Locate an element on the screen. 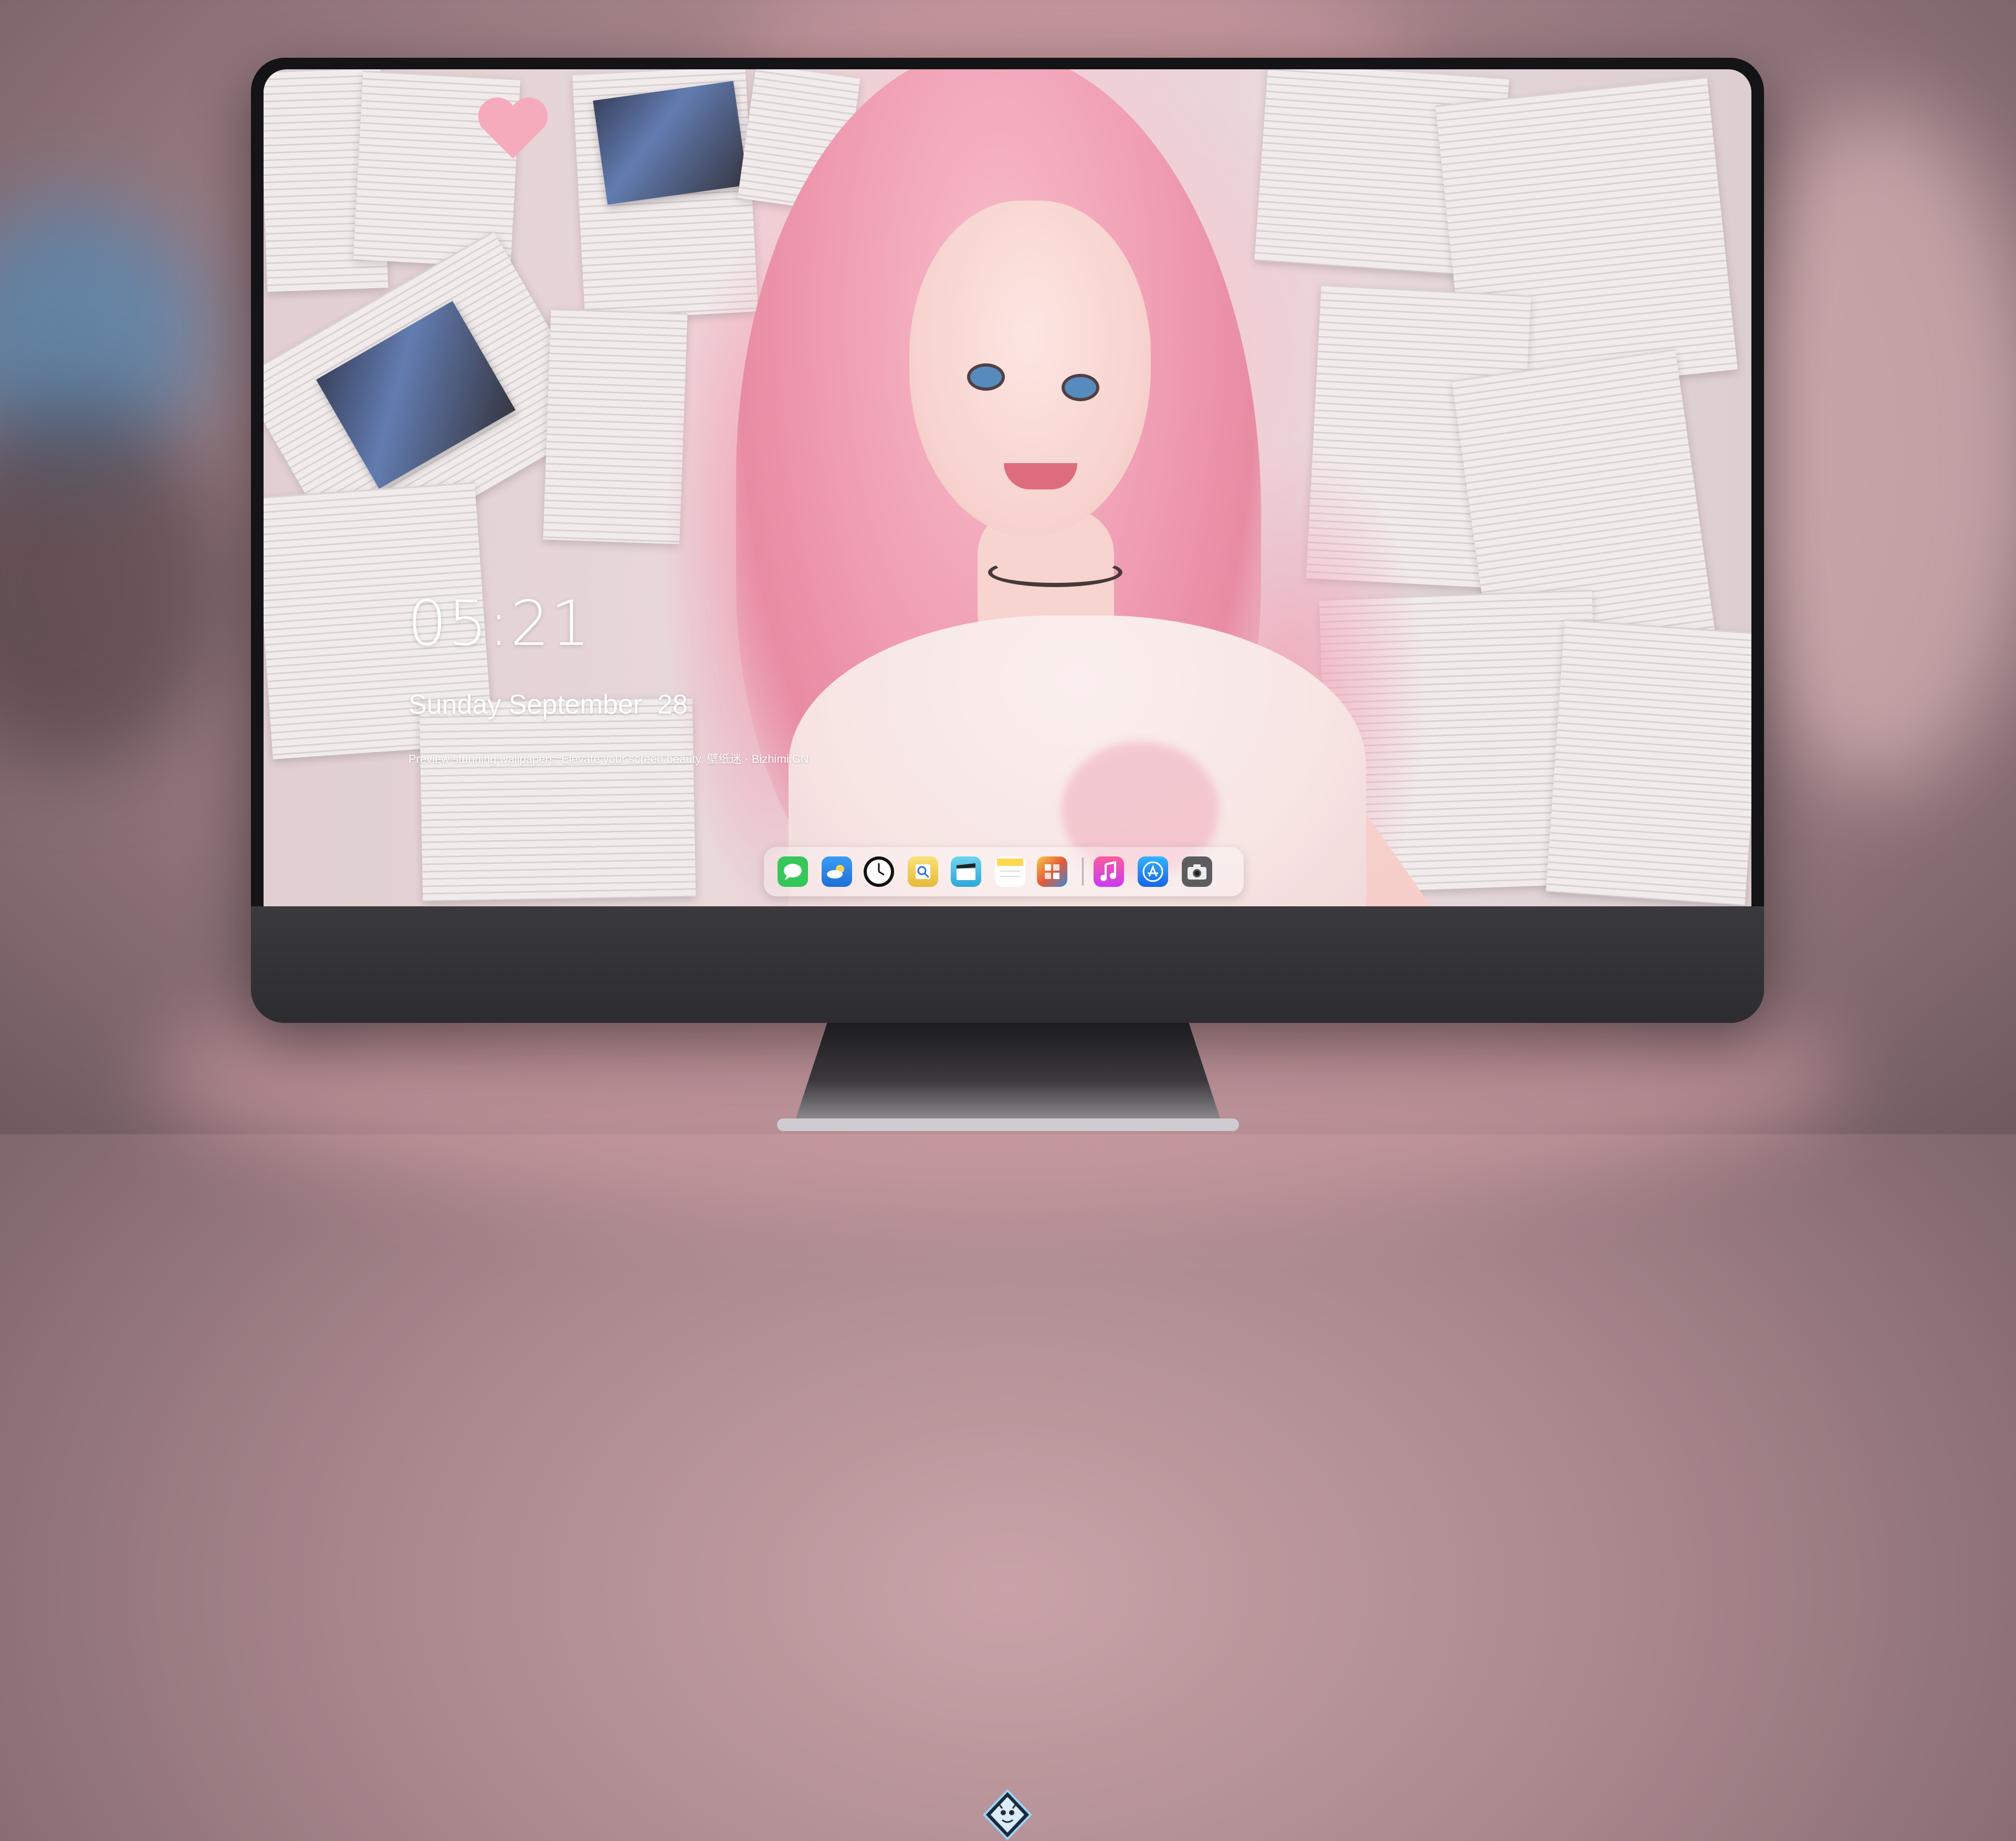  dock is located at coordinates (1004, 871).